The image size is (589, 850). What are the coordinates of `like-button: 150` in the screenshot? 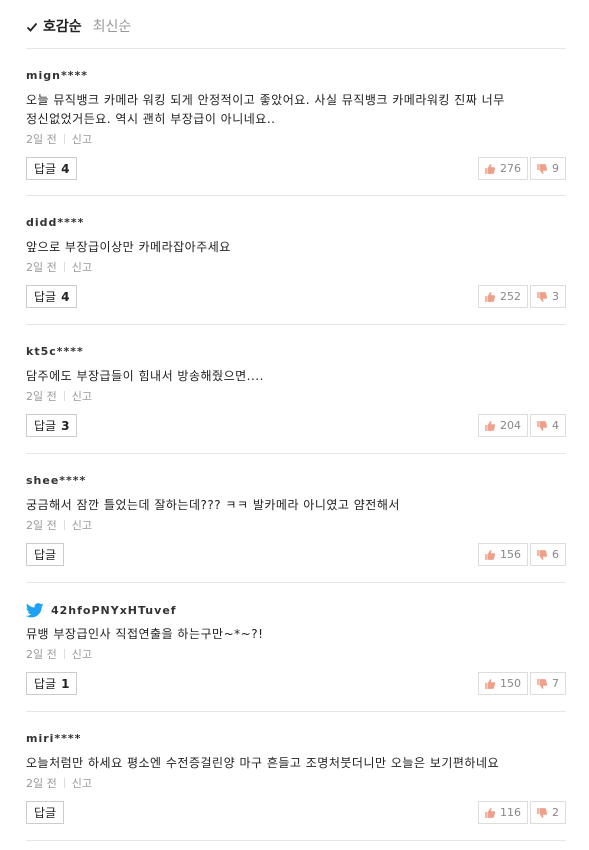 It's located at (503, 683).